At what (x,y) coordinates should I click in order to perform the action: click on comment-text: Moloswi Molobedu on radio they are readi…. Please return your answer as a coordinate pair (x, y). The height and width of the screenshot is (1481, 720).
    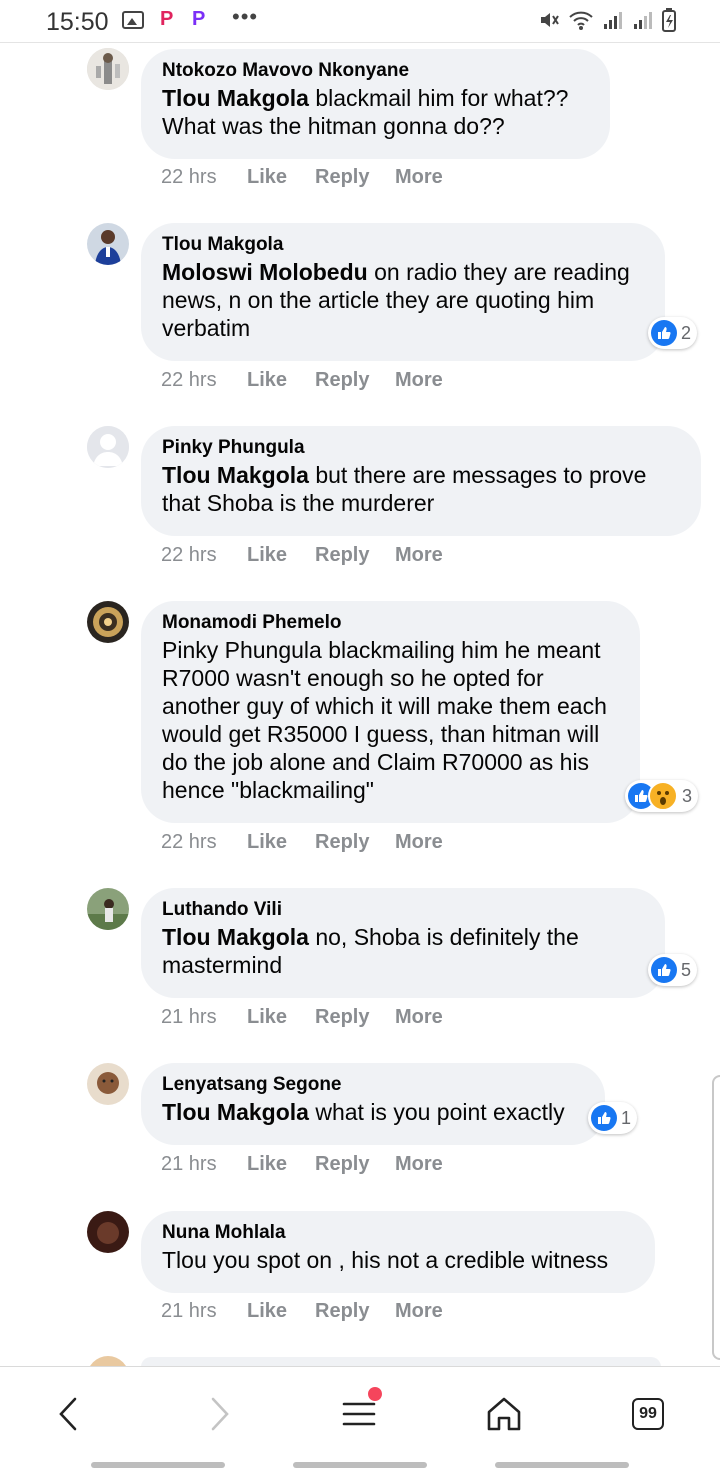
    Looking at the image, I should click on (403, 300).